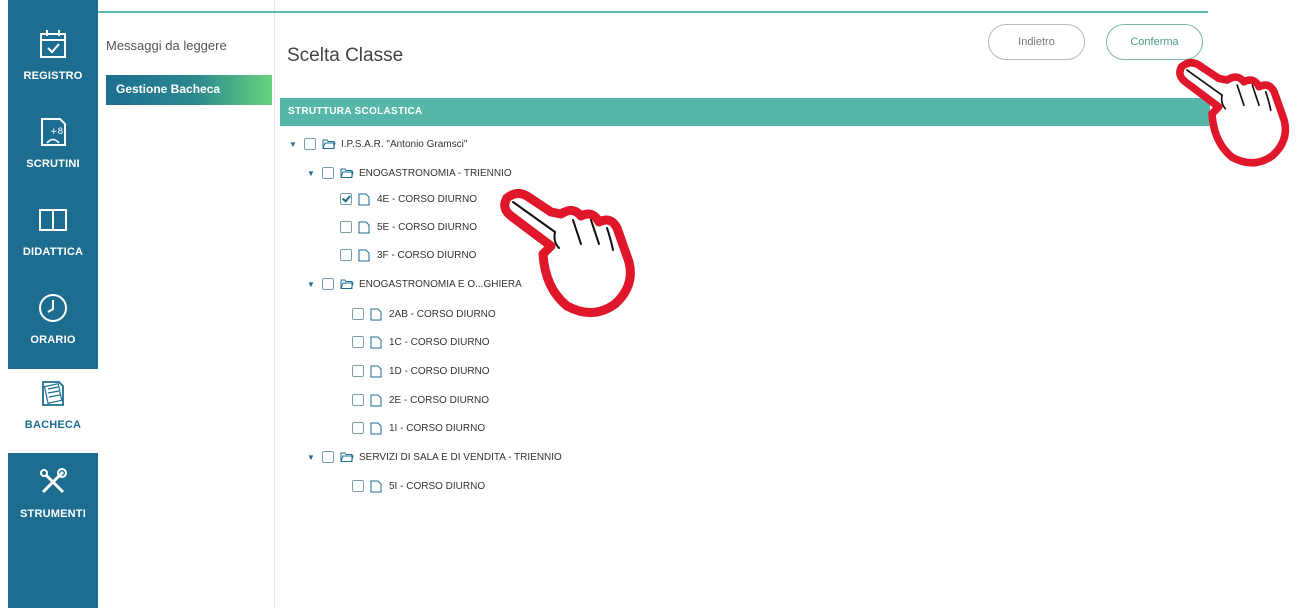 This screenshot has width=1299, height=608. I want to click on submenu-item-gestione-bacheca: Gestione Bacheca, so click(189, 90).